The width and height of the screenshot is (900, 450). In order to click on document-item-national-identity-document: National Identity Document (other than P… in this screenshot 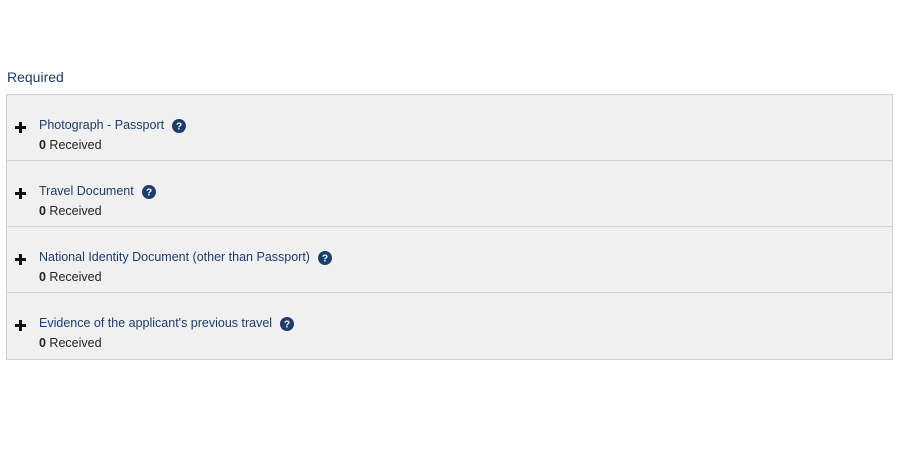, I will do `click(449, 260)`.